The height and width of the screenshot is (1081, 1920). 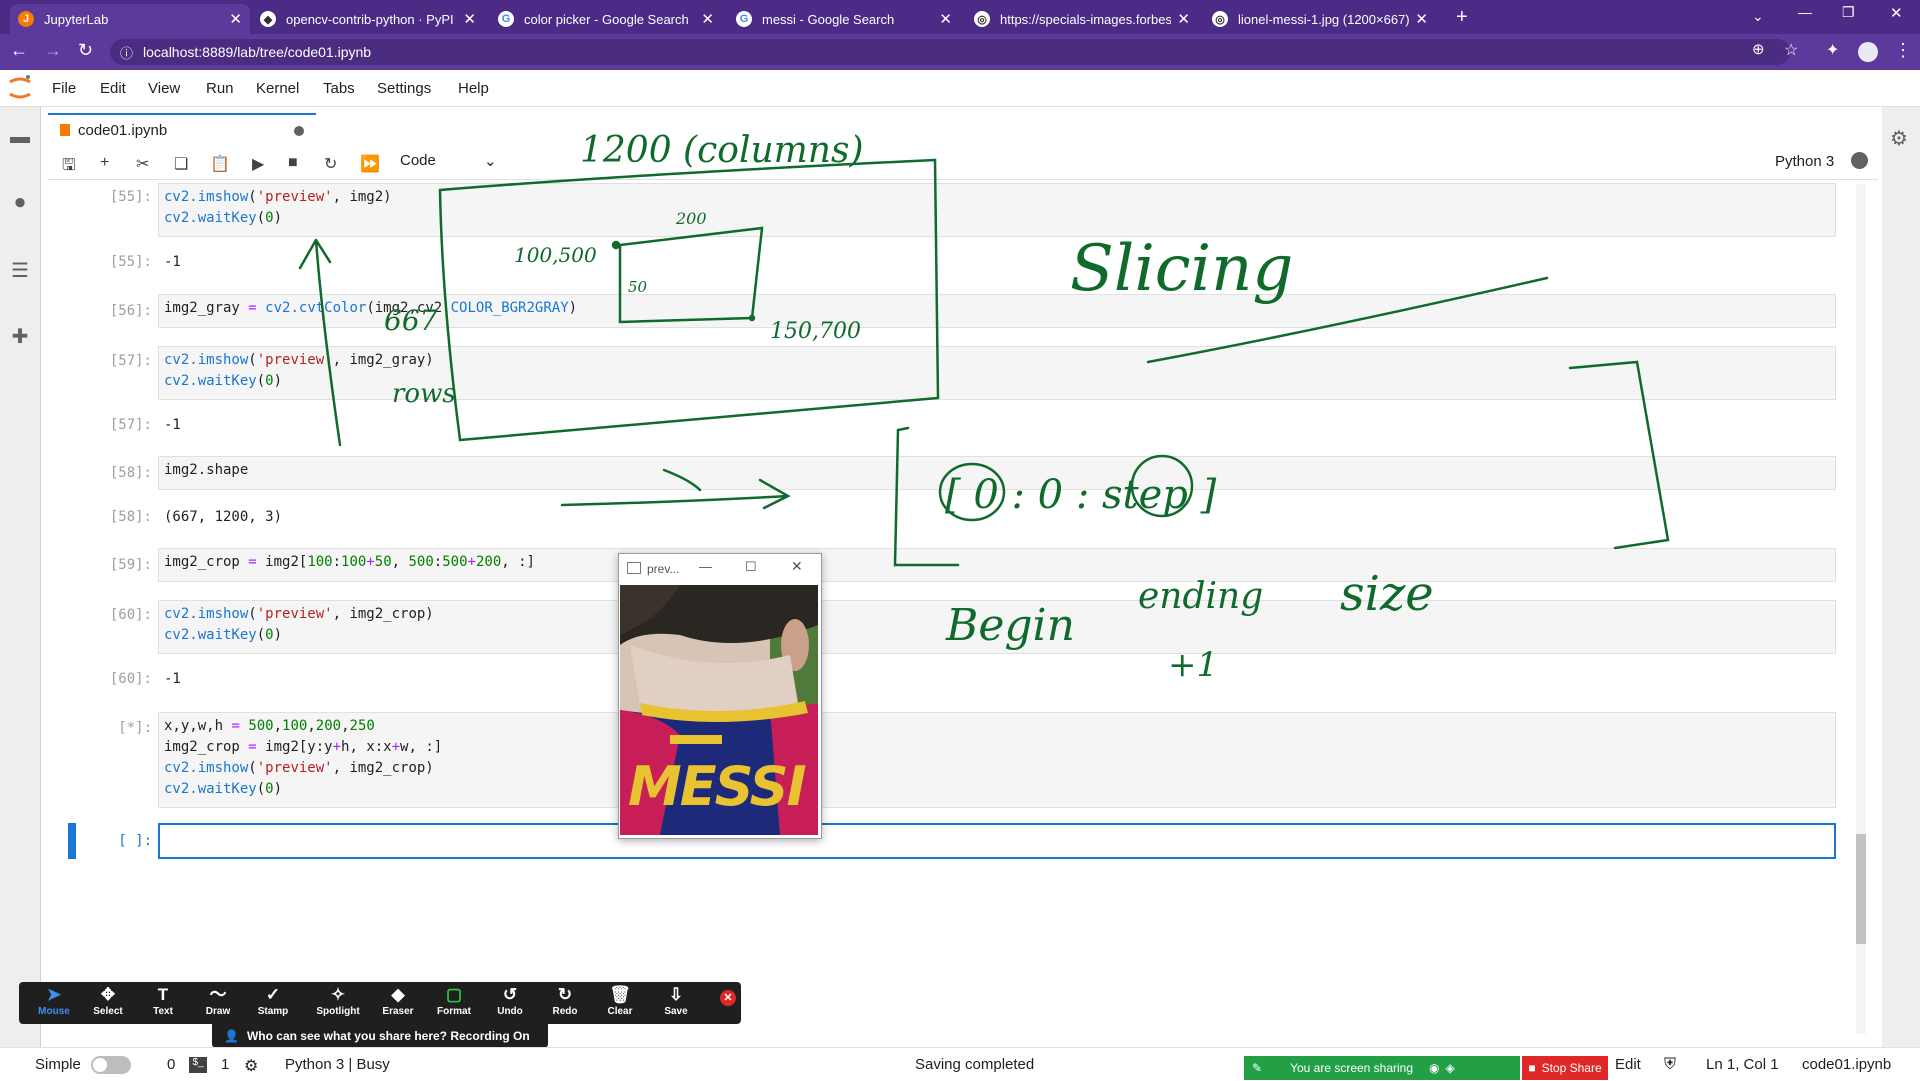 I want to click on restart-icon: ↻, so click(x=330, y=164).